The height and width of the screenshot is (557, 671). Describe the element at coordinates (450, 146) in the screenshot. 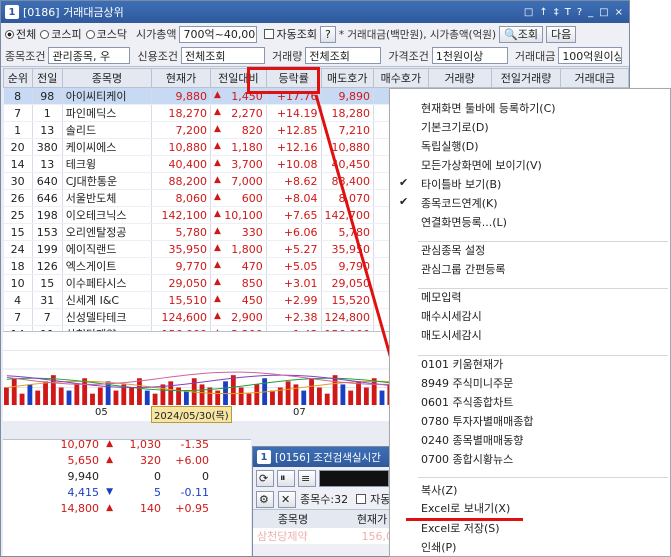

I see `menu-item-label: 독립실행(D)` at that location.